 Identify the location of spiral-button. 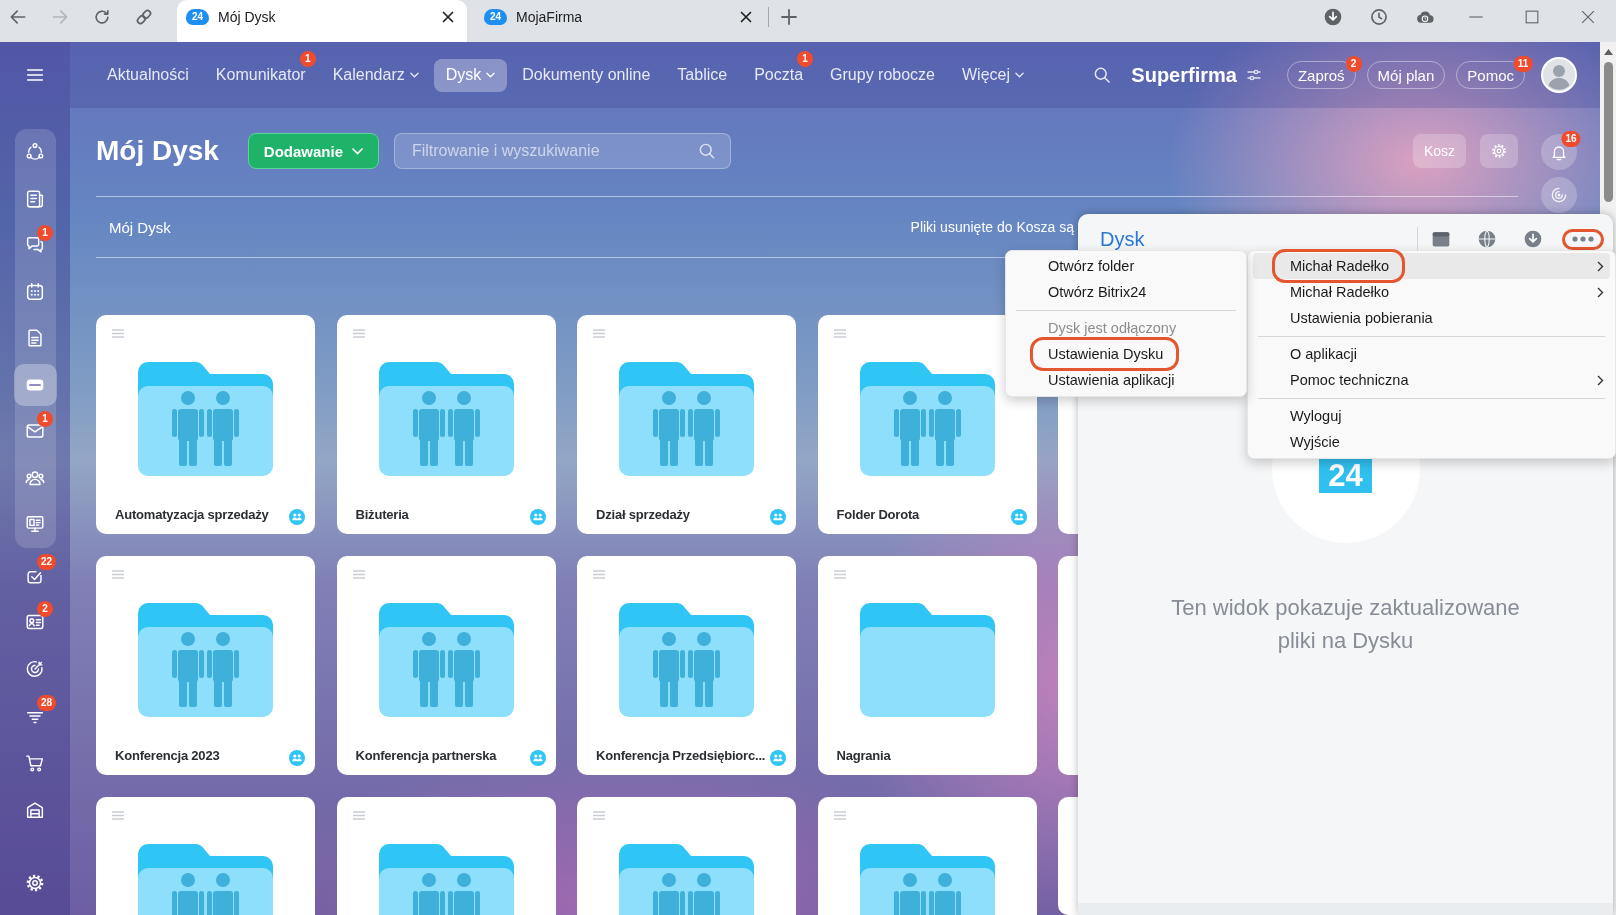
(1559, 195).